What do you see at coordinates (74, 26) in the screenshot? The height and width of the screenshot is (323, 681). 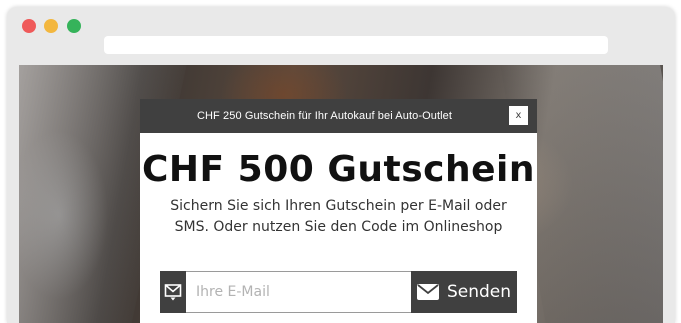 I see `maximize-window-dot` at bounding box center [74, 26].